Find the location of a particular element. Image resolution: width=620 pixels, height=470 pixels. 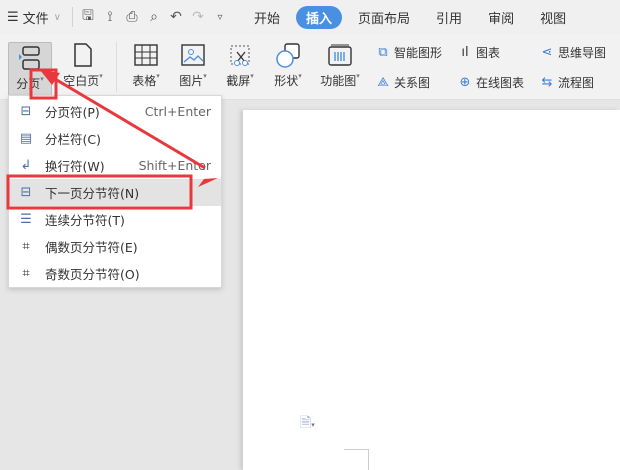

relationship-chart-button: ⟁ 关系图 is located at coordinates (402, 82).